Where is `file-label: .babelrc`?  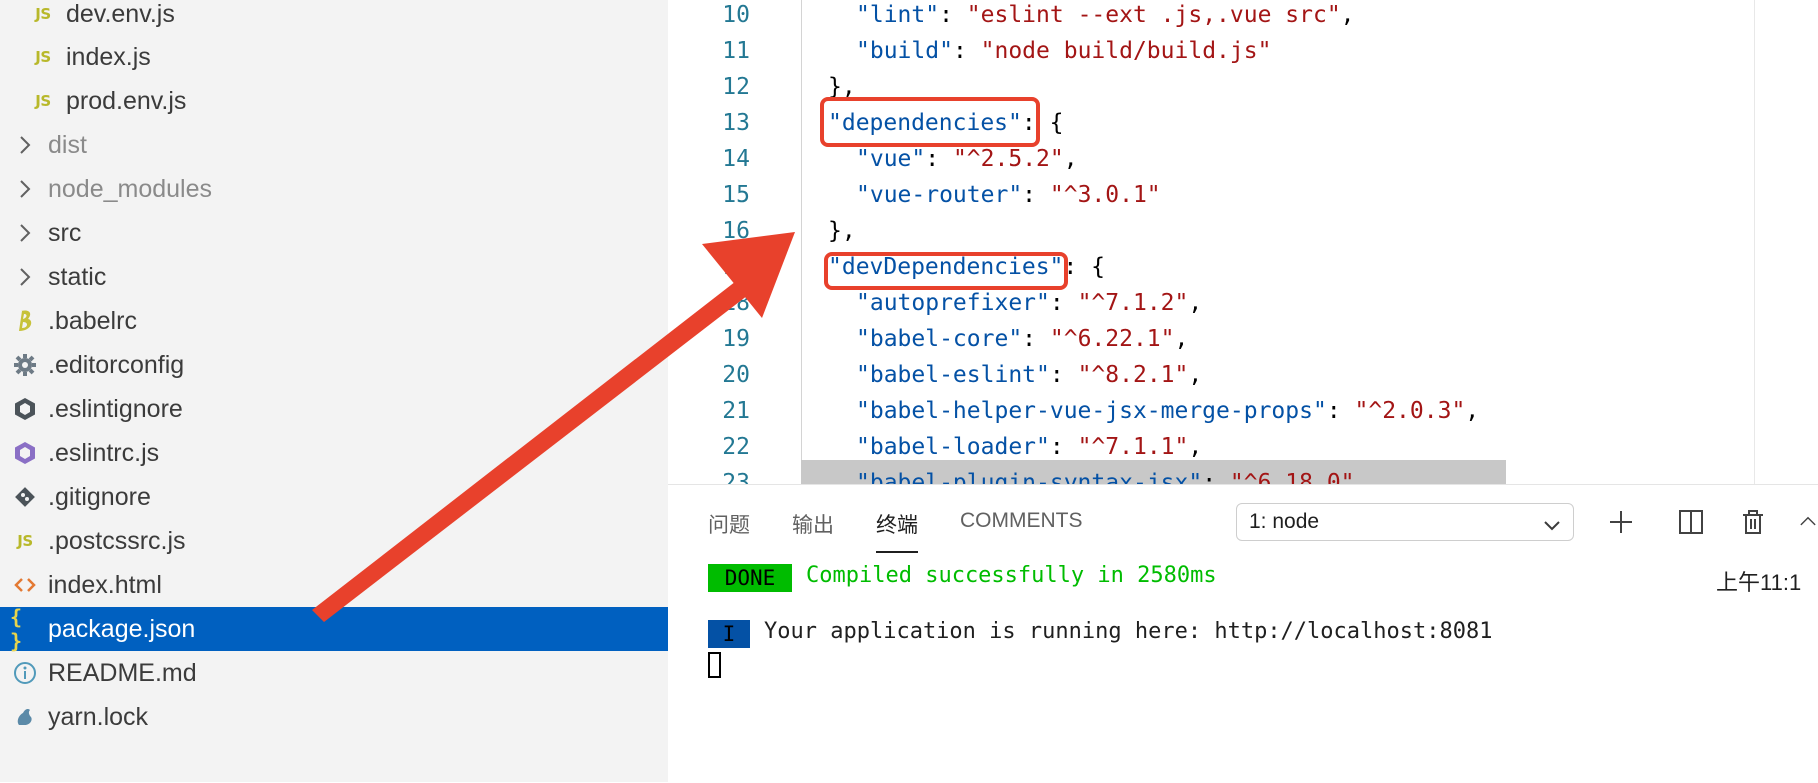
file-label: .babelrc is located at coordinates (92, 320).